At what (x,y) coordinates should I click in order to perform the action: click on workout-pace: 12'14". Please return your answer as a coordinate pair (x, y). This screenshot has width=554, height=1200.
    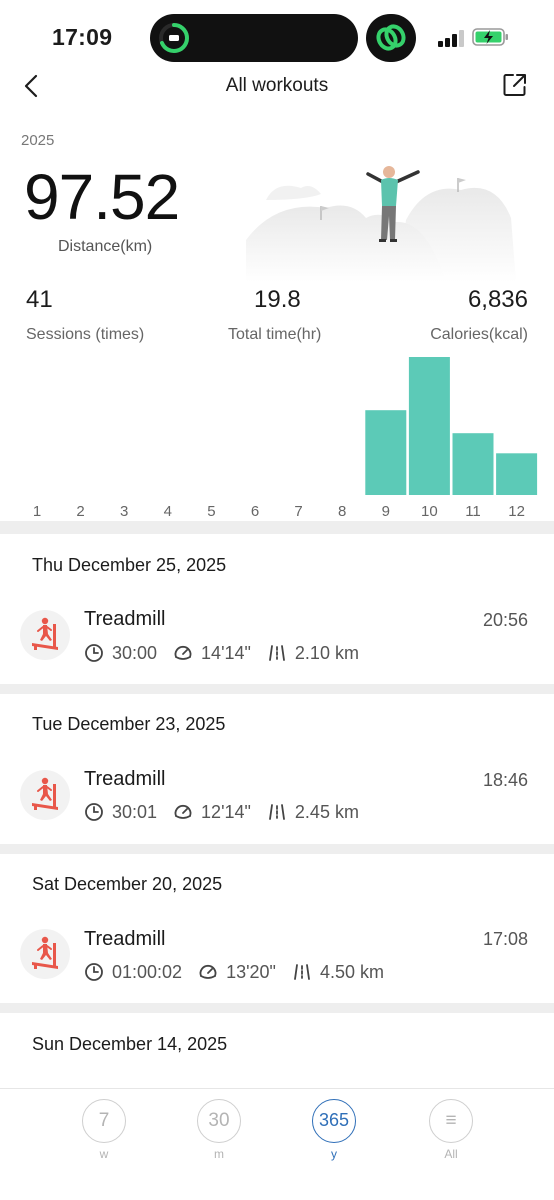
    Looking at the image, I should click on (226, 811).